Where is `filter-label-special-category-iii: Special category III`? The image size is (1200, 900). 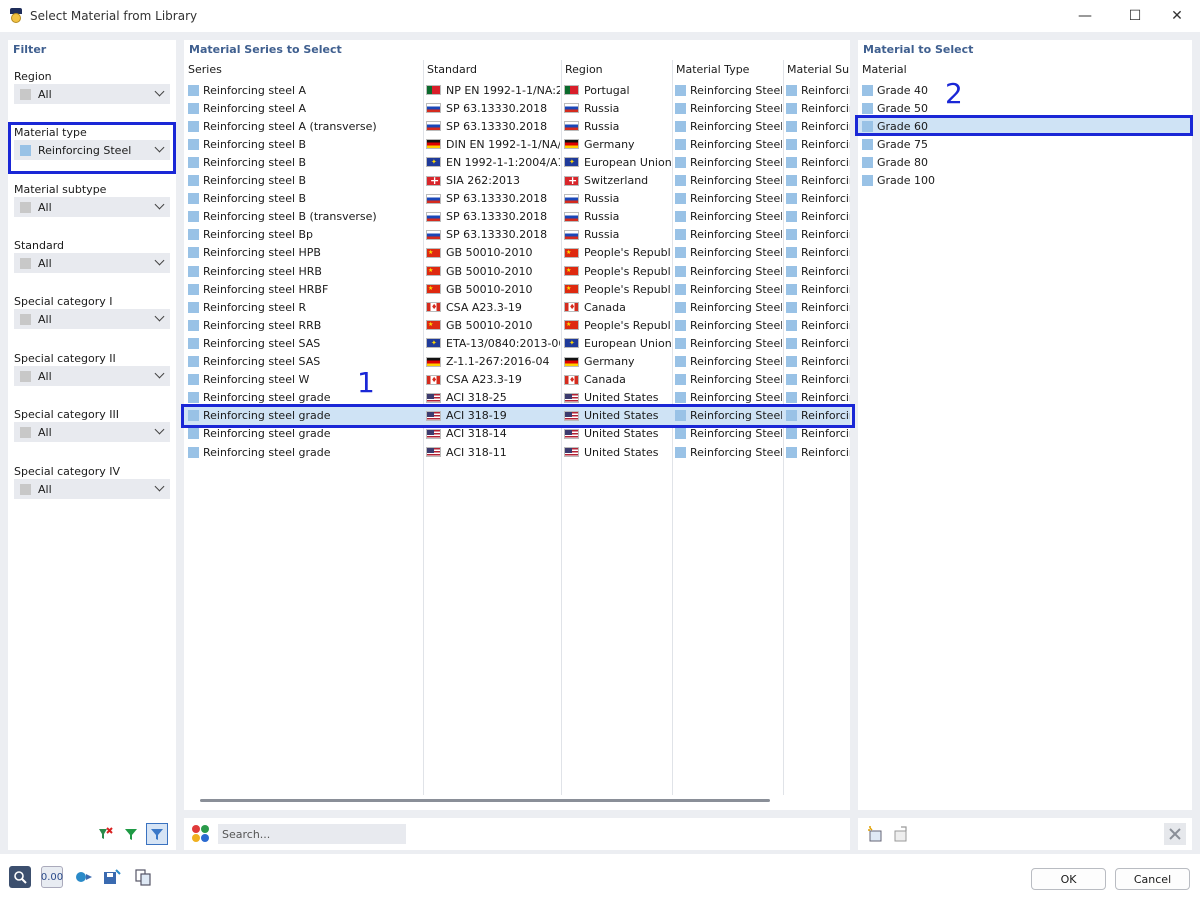 filter-label-special-category-iii: Special category III is located at coordinates (66, 414).